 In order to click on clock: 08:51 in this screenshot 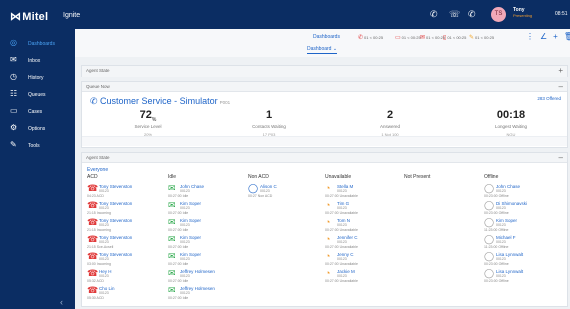, I will do `click(561, 14)`.